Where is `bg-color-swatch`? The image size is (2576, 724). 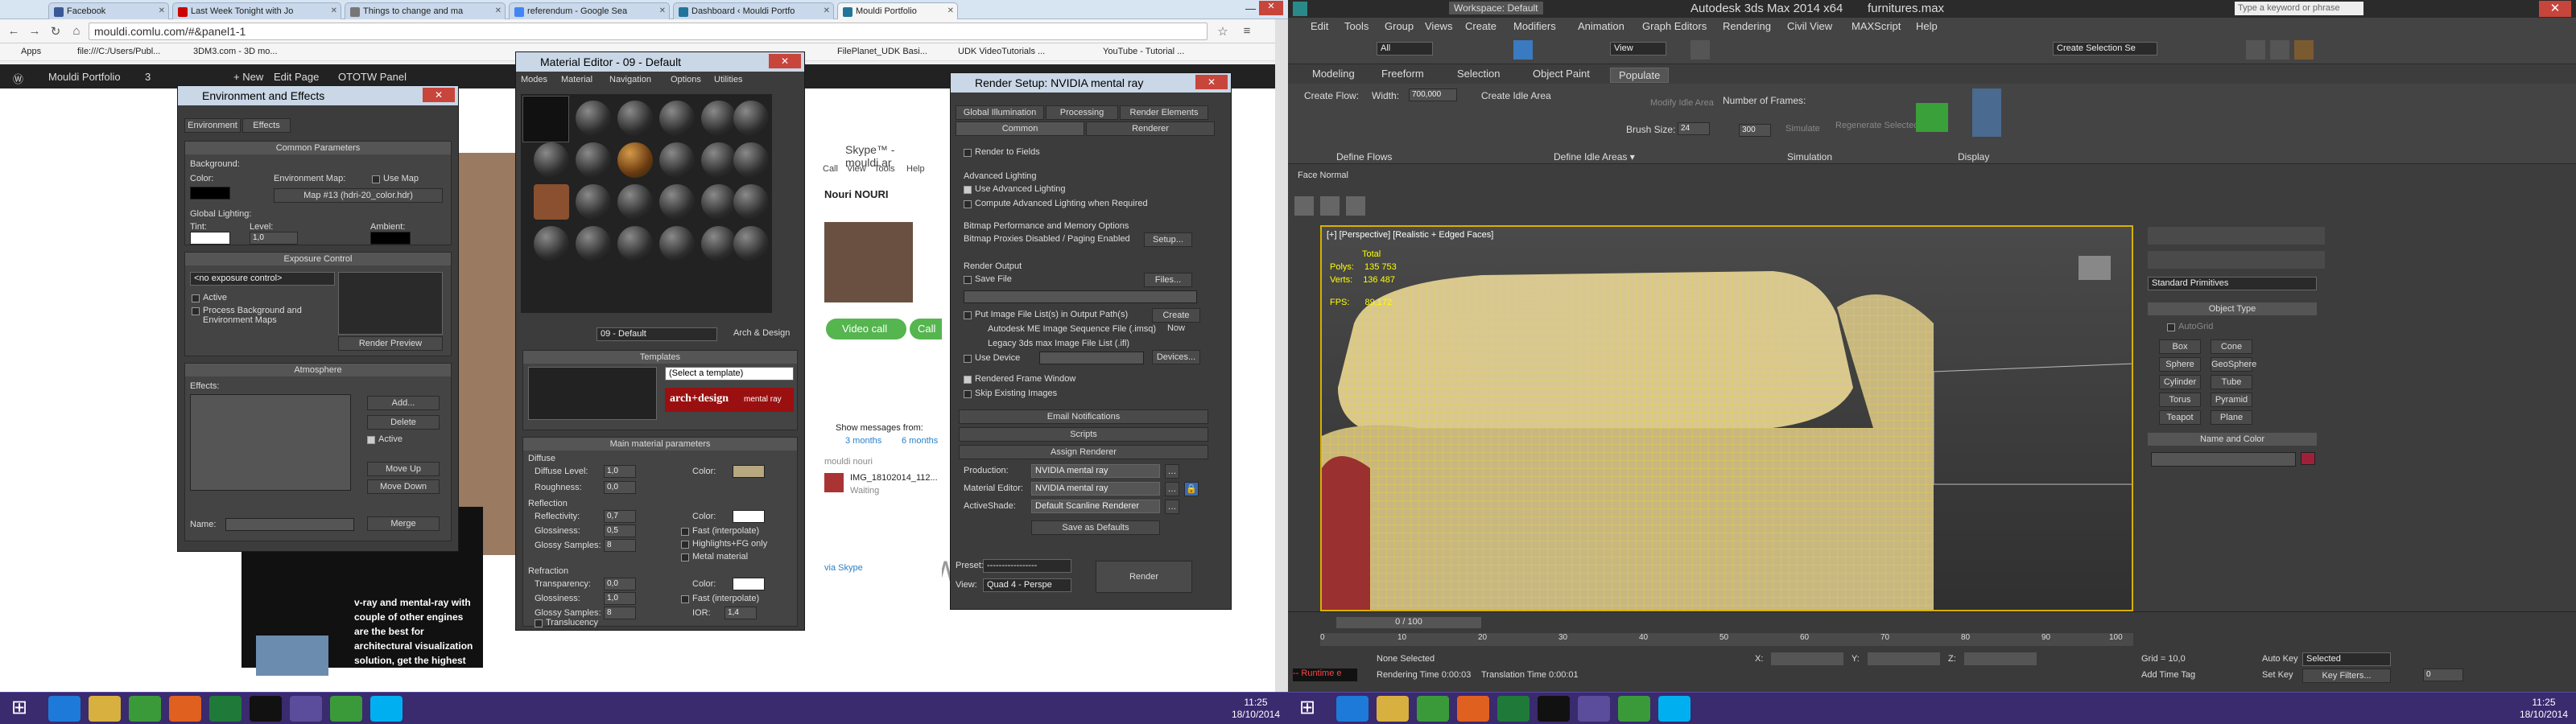 bg-color-swatch is located at coordinates (210, 193).